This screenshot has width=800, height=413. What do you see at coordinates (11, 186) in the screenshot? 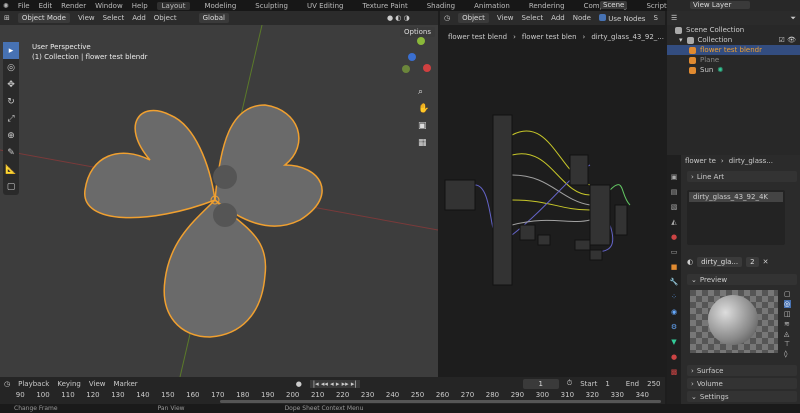
I see `add-cube-tool-icon: ▢` at bounding box center [11, 186].